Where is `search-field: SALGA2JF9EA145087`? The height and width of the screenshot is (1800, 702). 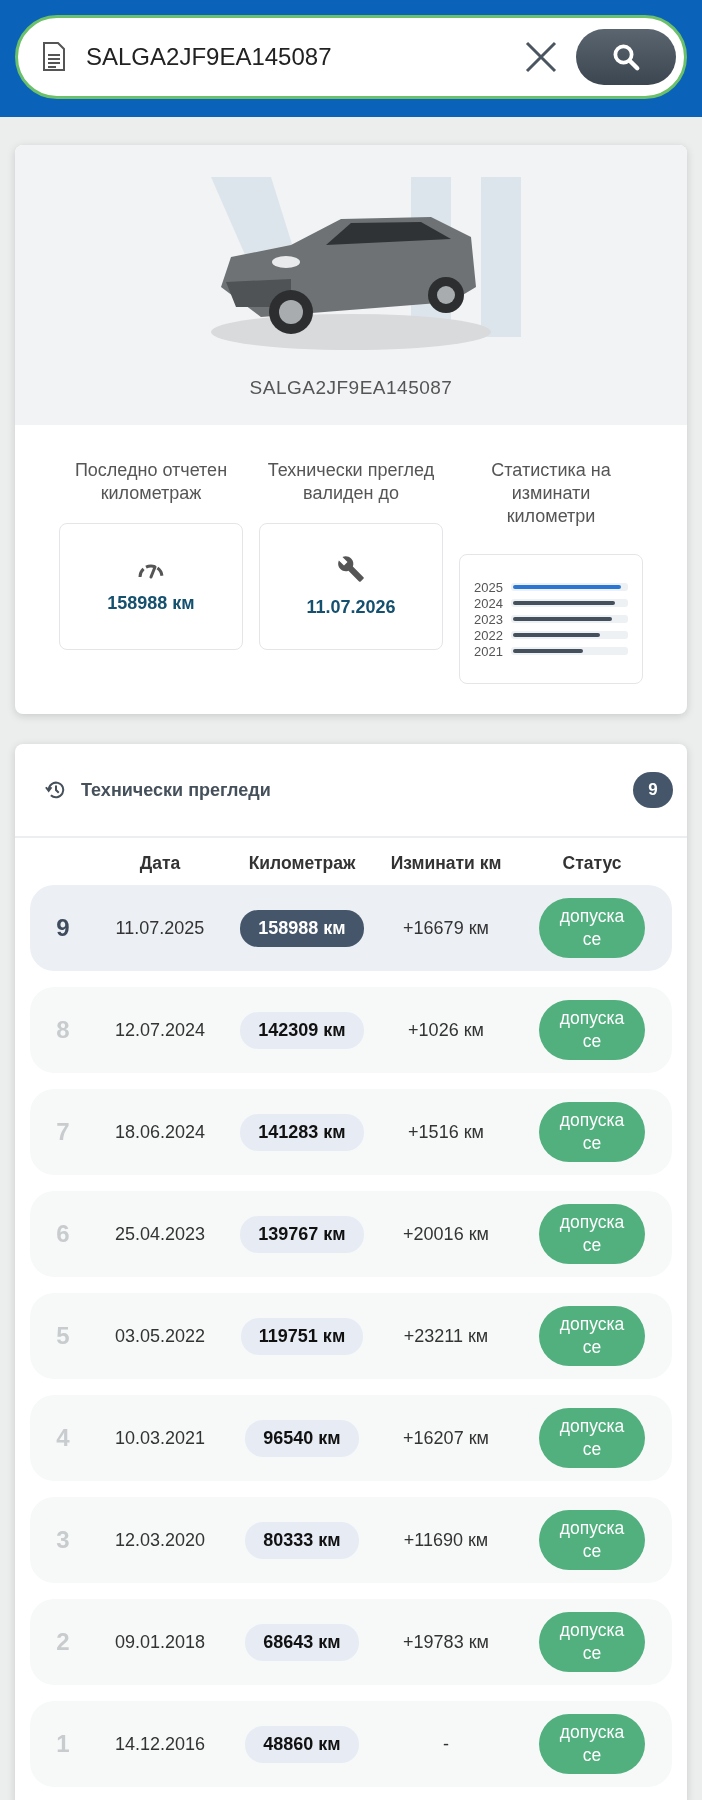 search-field: SALGA2JF9EA145087 is located at coordinates (351, 57).